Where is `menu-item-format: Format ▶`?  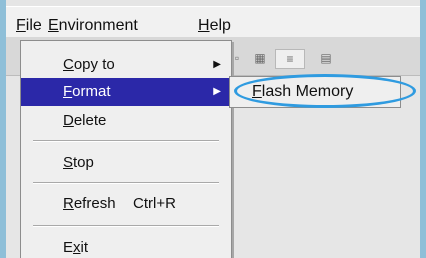 menu-item-format: Format ▶ is located at coordinates (126, 92).